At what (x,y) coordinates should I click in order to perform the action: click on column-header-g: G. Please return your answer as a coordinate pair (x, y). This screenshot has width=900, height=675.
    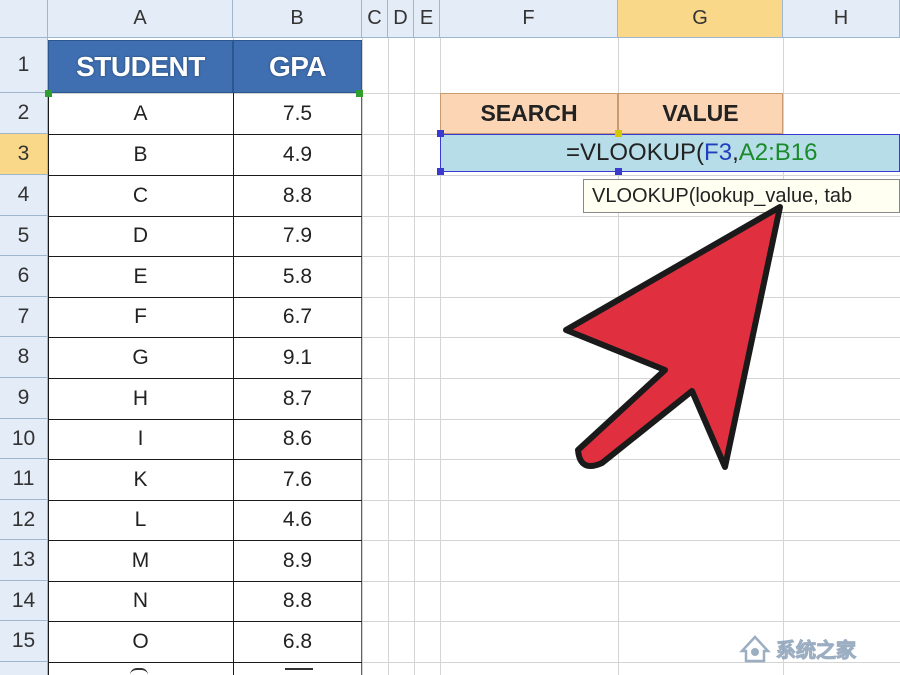
    Looking at the image, I should click on (700, 19).